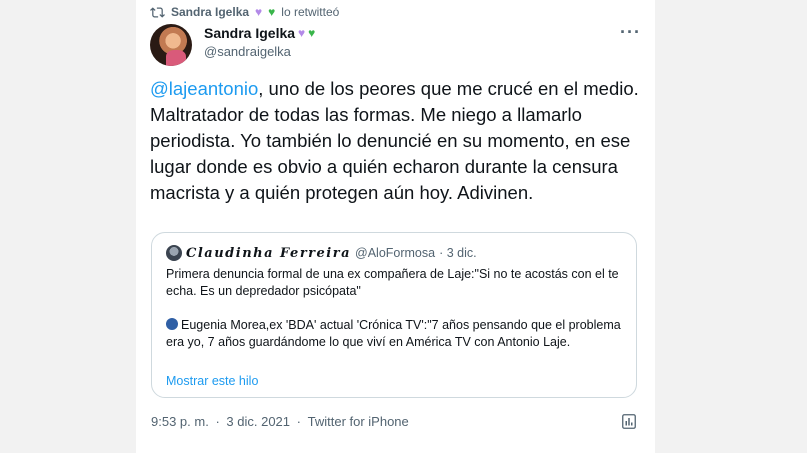 The image size is (807, 453). I want to click on retweeter-name: Sandra Igelka, so click(210, 12).